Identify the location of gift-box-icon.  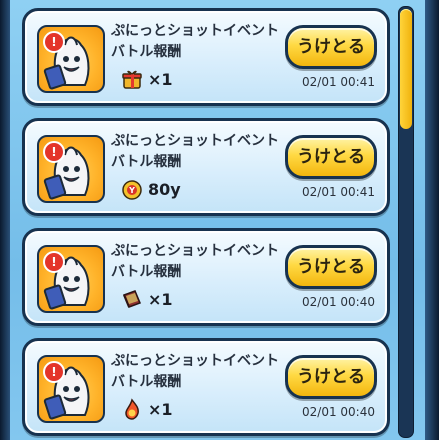
(132, 79).